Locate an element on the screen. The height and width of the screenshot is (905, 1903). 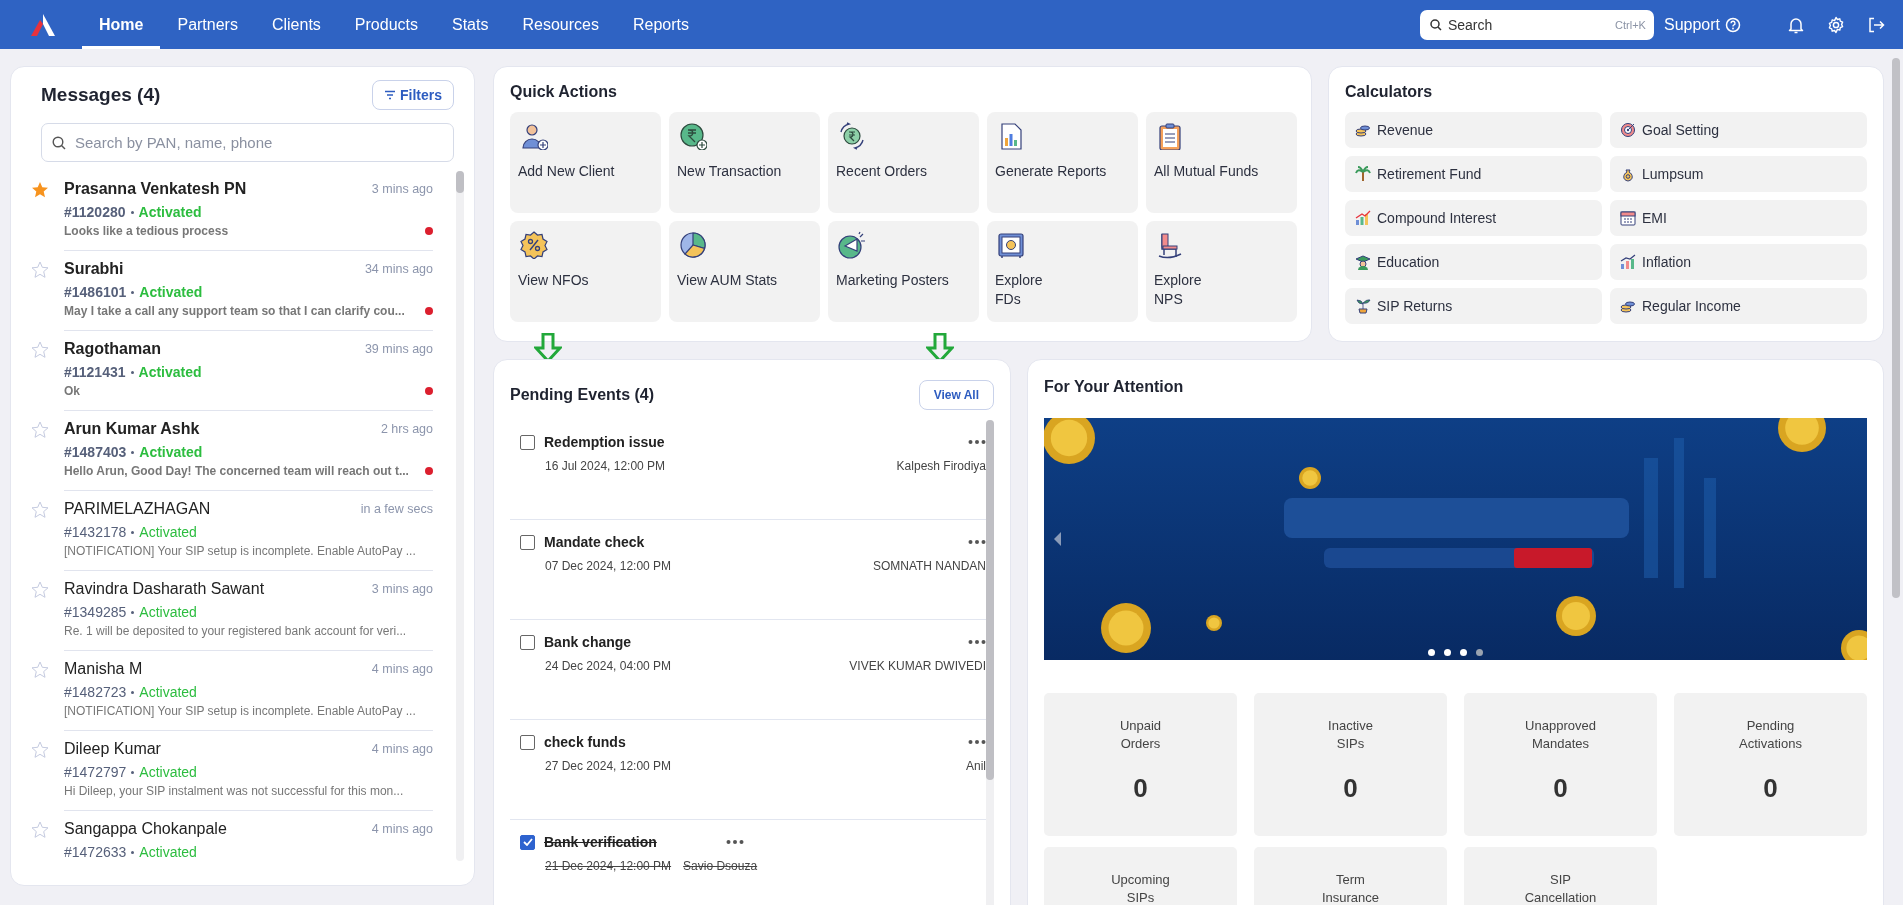
stat-label: Pending Activations is located at coordinates (1770, 735).